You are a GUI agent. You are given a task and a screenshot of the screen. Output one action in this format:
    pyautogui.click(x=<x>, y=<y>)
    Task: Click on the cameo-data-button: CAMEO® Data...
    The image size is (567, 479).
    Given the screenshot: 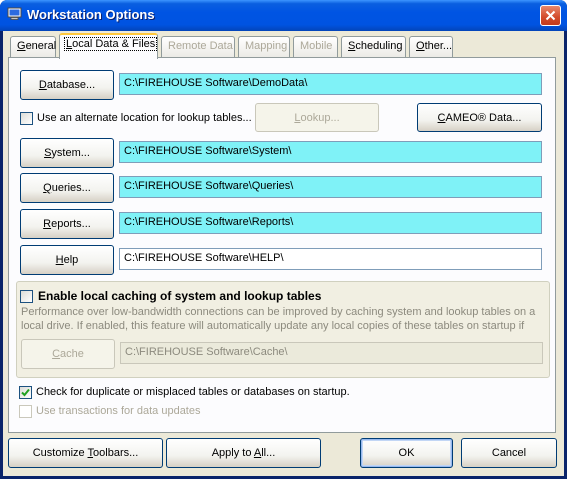 What is the action you would take?
    pyautogui.click(x=479, y=117)
    